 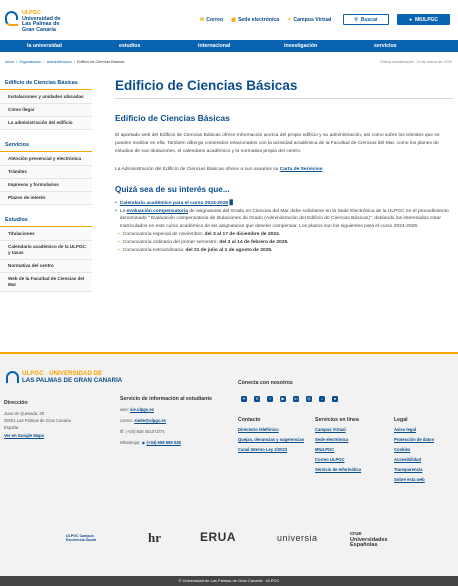 I want to click on search-button: ⚲ Buscar, so click(x=366, y=19).